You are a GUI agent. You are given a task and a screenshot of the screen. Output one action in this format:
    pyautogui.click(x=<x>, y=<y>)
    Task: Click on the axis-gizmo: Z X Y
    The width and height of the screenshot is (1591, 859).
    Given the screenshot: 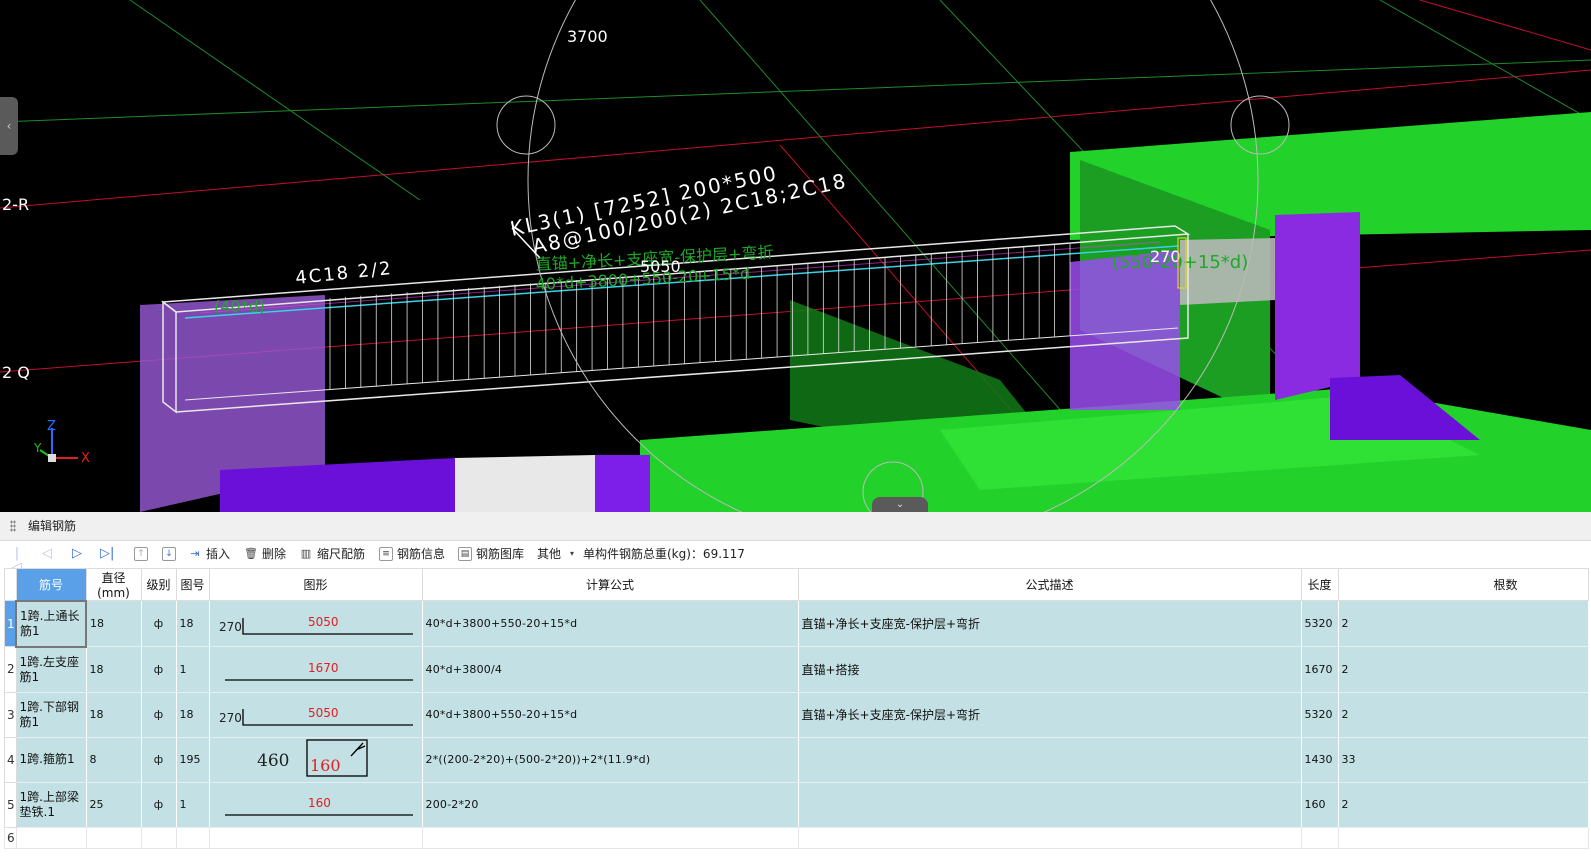 What is the action you would take?
    pyautogui.click(x=61, y=442)
    